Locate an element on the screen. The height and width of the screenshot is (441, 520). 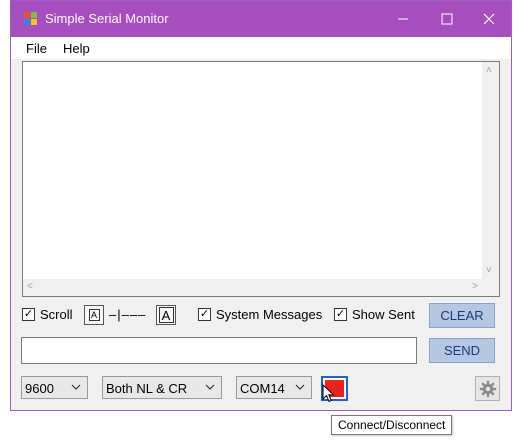
menu-file: File is located at coordinates (36, 48).